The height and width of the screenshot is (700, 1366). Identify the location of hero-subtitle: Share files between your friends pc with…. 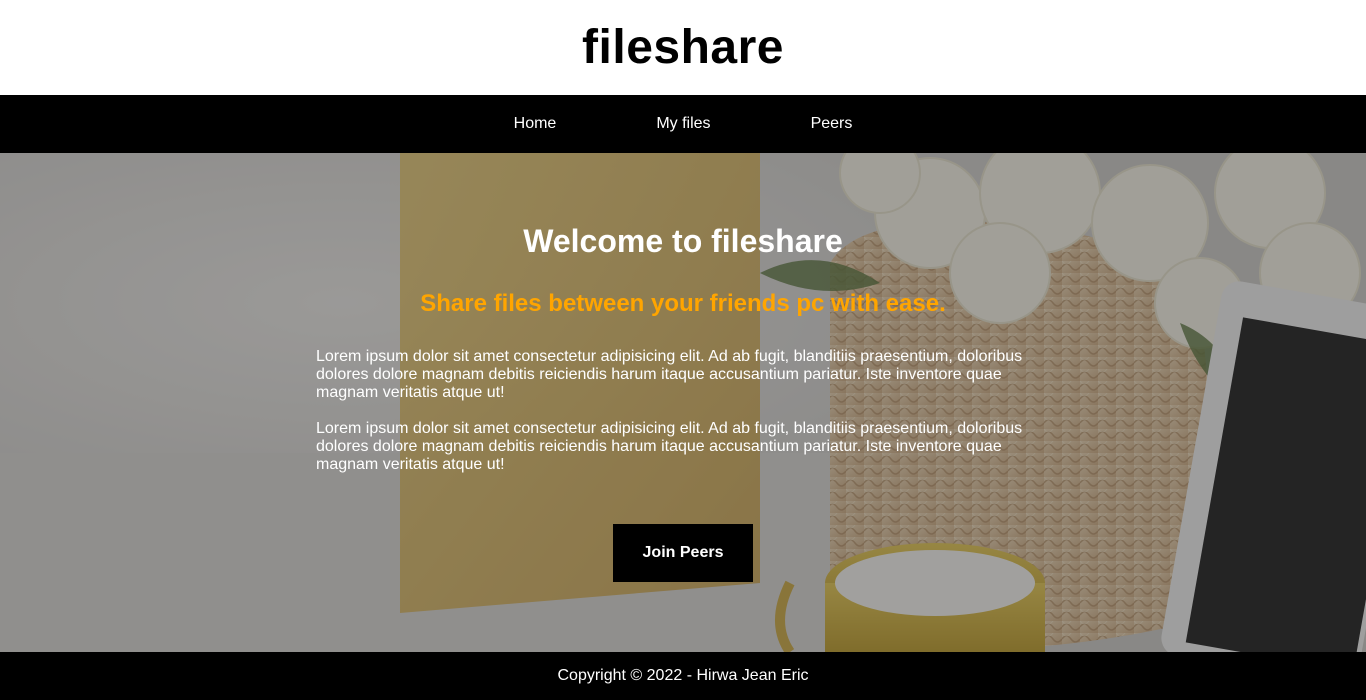
(683, 303).